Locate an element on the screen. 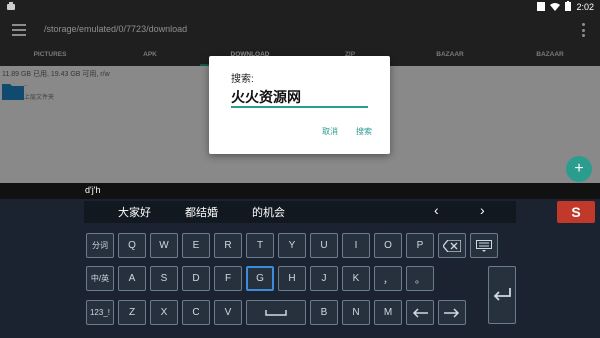  key-u: U is located at coordinates (324, 245).